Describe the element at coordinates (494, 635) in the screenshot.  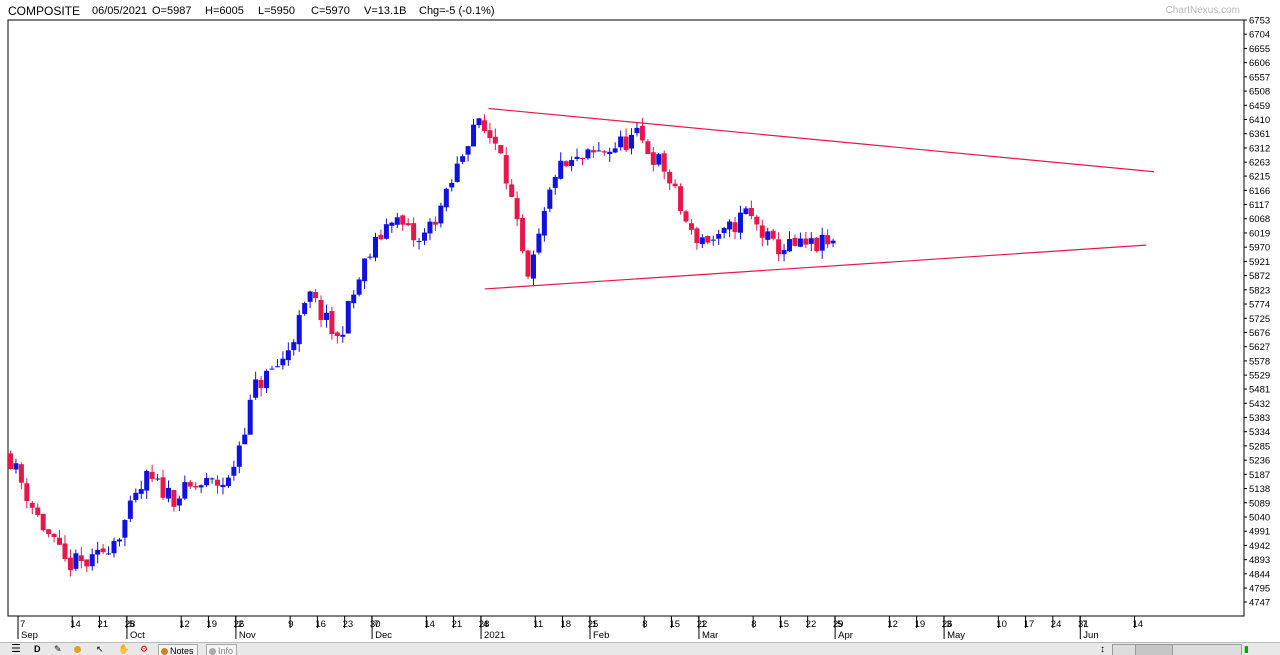
I see `x-month-label: 2021` at that location.